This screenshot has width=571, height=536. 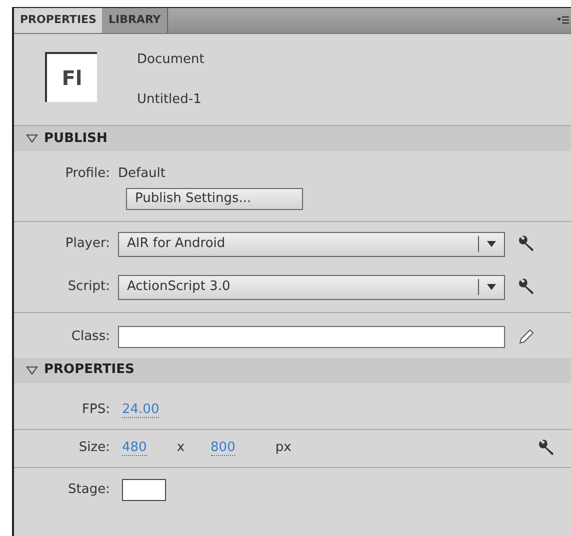 I want to click on dropdown: ActionScript 3.0, so click(x=311, y=287).